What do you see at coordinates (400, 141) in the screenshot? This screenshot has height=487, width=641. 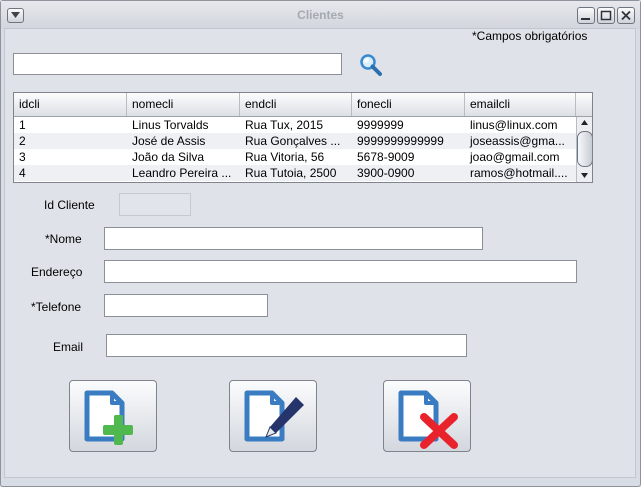 I see `table-cell: 9999999999999` at bounding box center [400, 141].